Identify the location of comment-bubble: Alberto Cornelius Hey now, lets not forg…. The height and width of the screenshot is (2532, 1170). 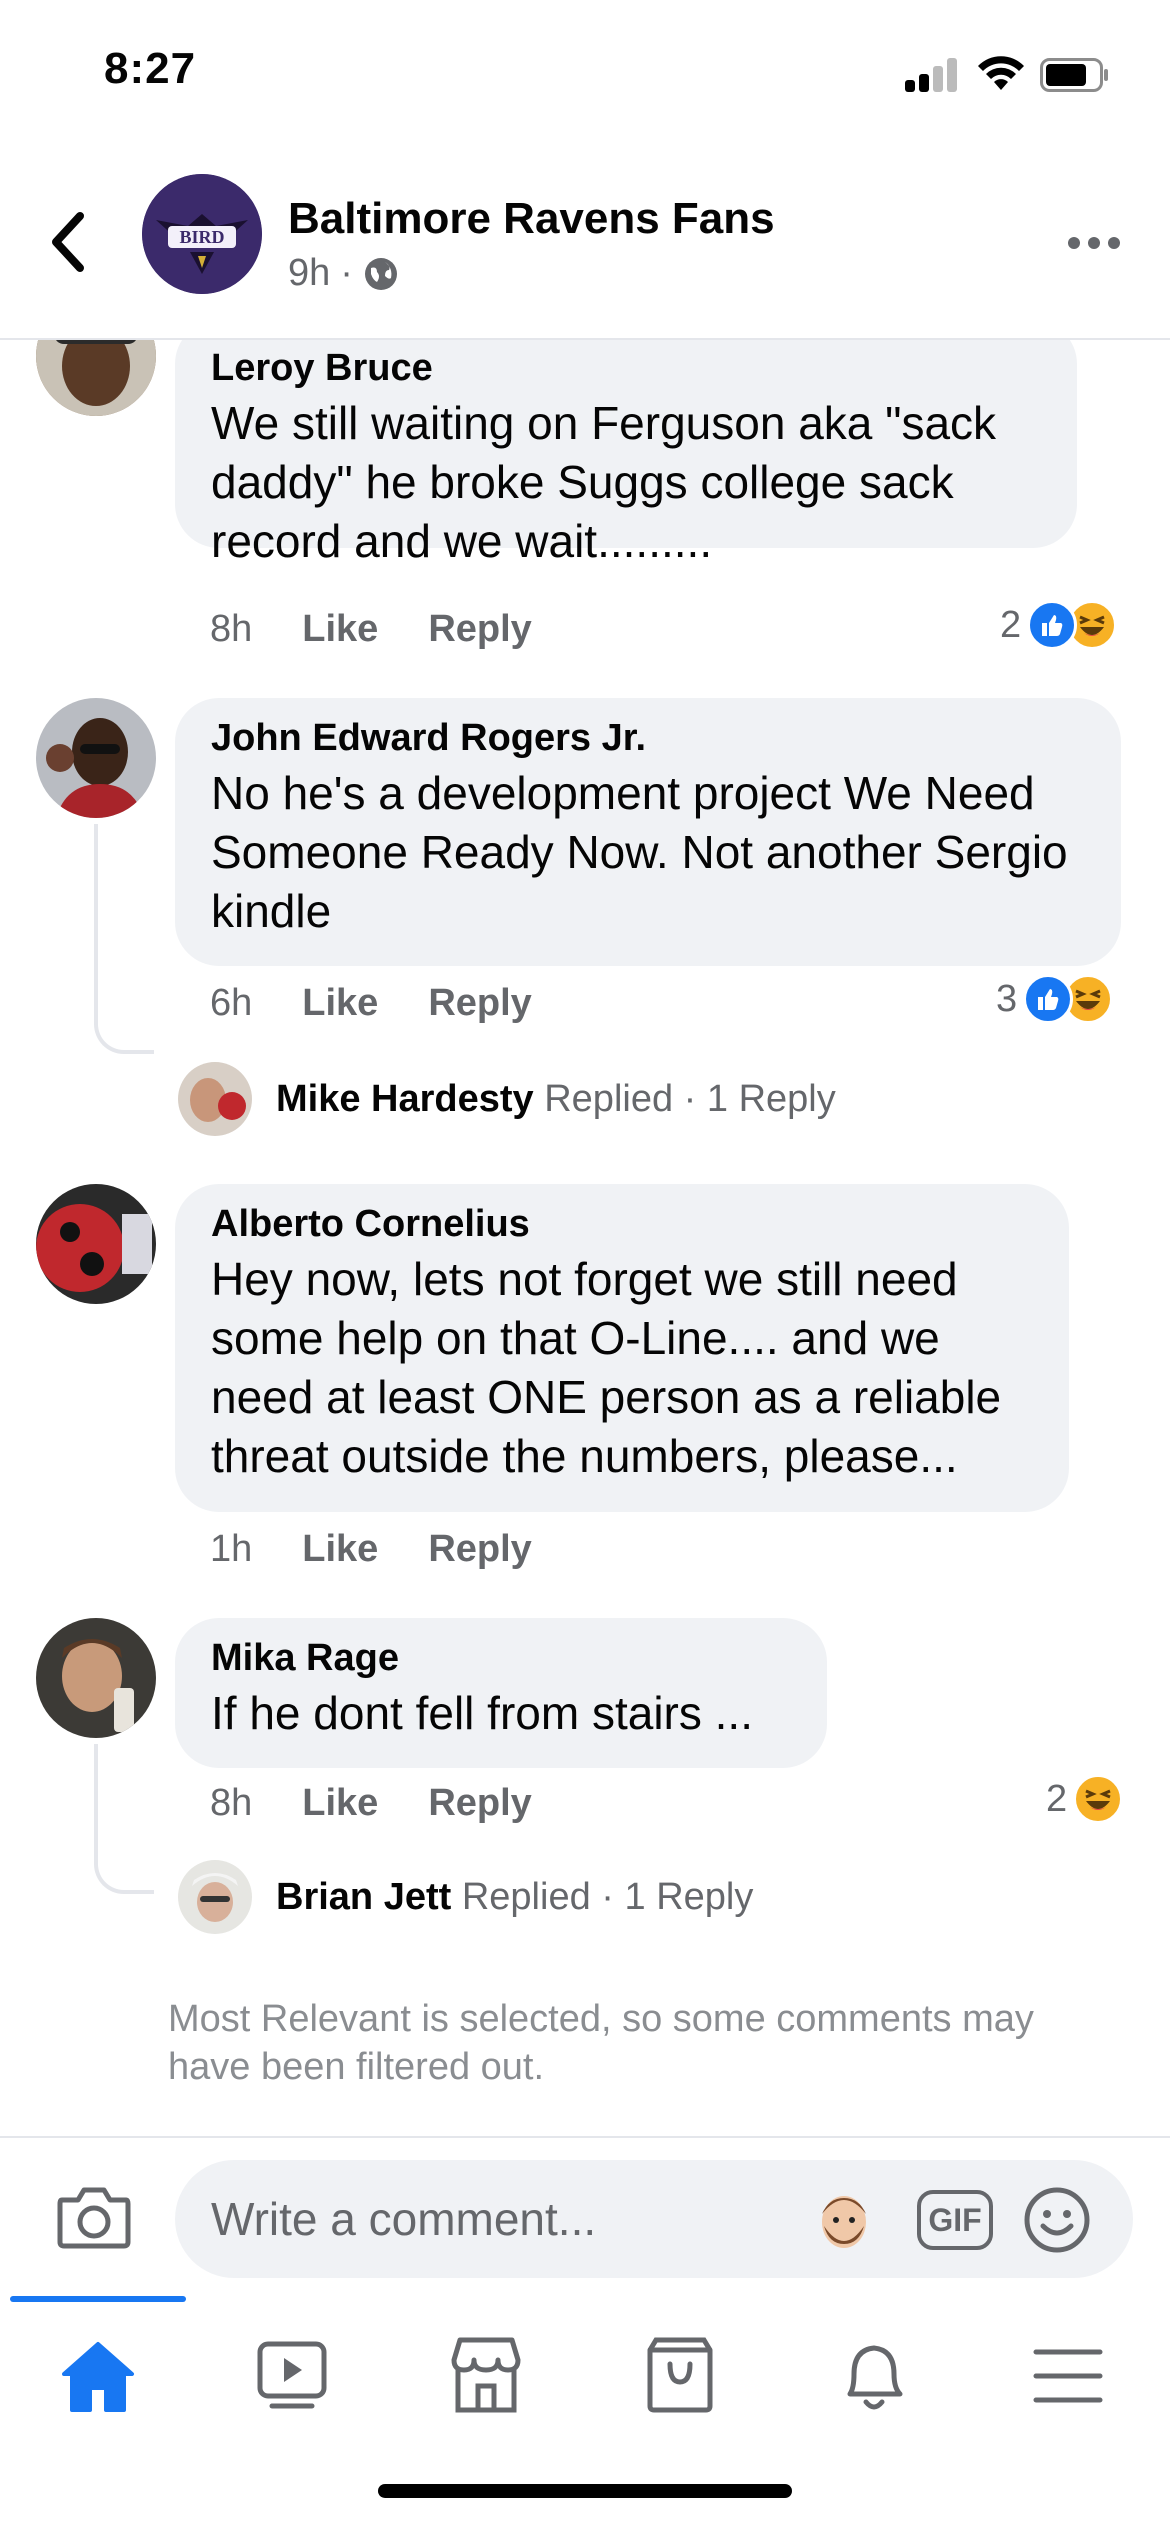
(622, 1348).